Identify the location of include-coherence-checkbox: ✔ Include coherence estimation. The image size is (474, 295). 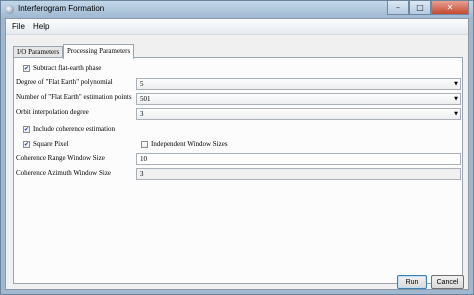
(69, 129).